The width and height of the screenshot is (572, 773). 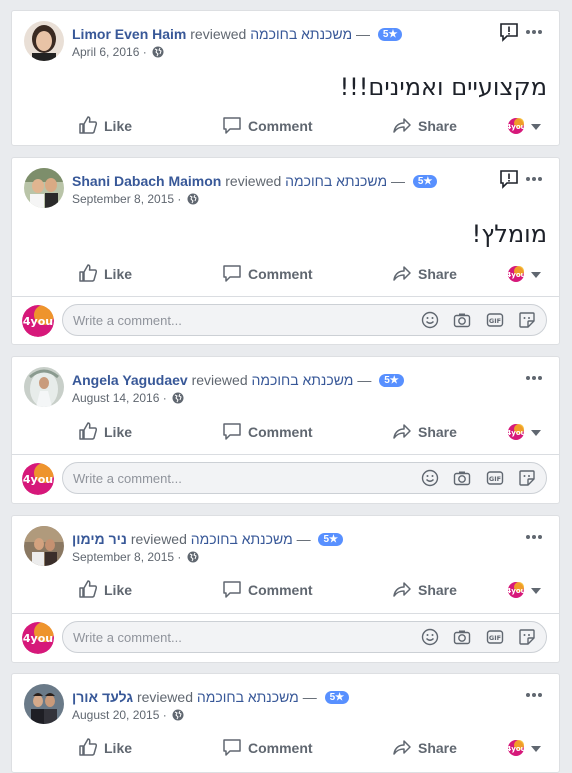 What do you see at coordinates (115, 715) in the screenshot?
I see `post-date: August 20, 2015` at bounding box center [115, 715].